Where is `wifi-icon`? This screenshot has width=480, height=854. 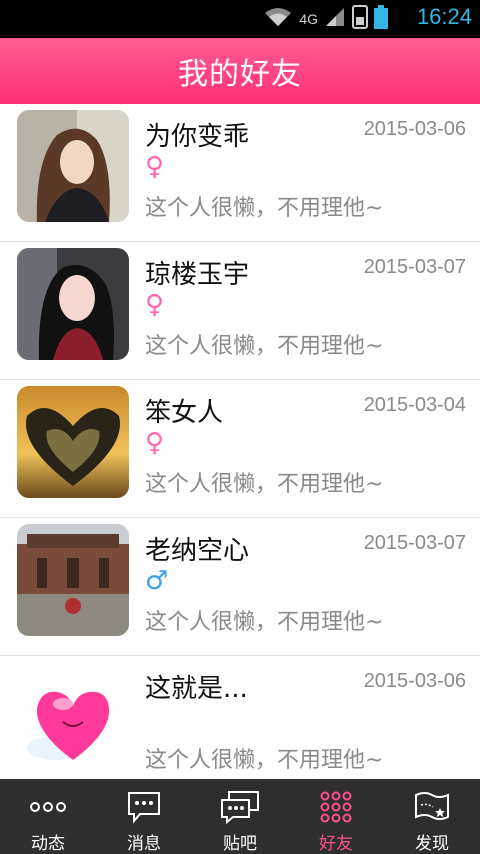 wifi-icon is located at coordinates (278, 19).